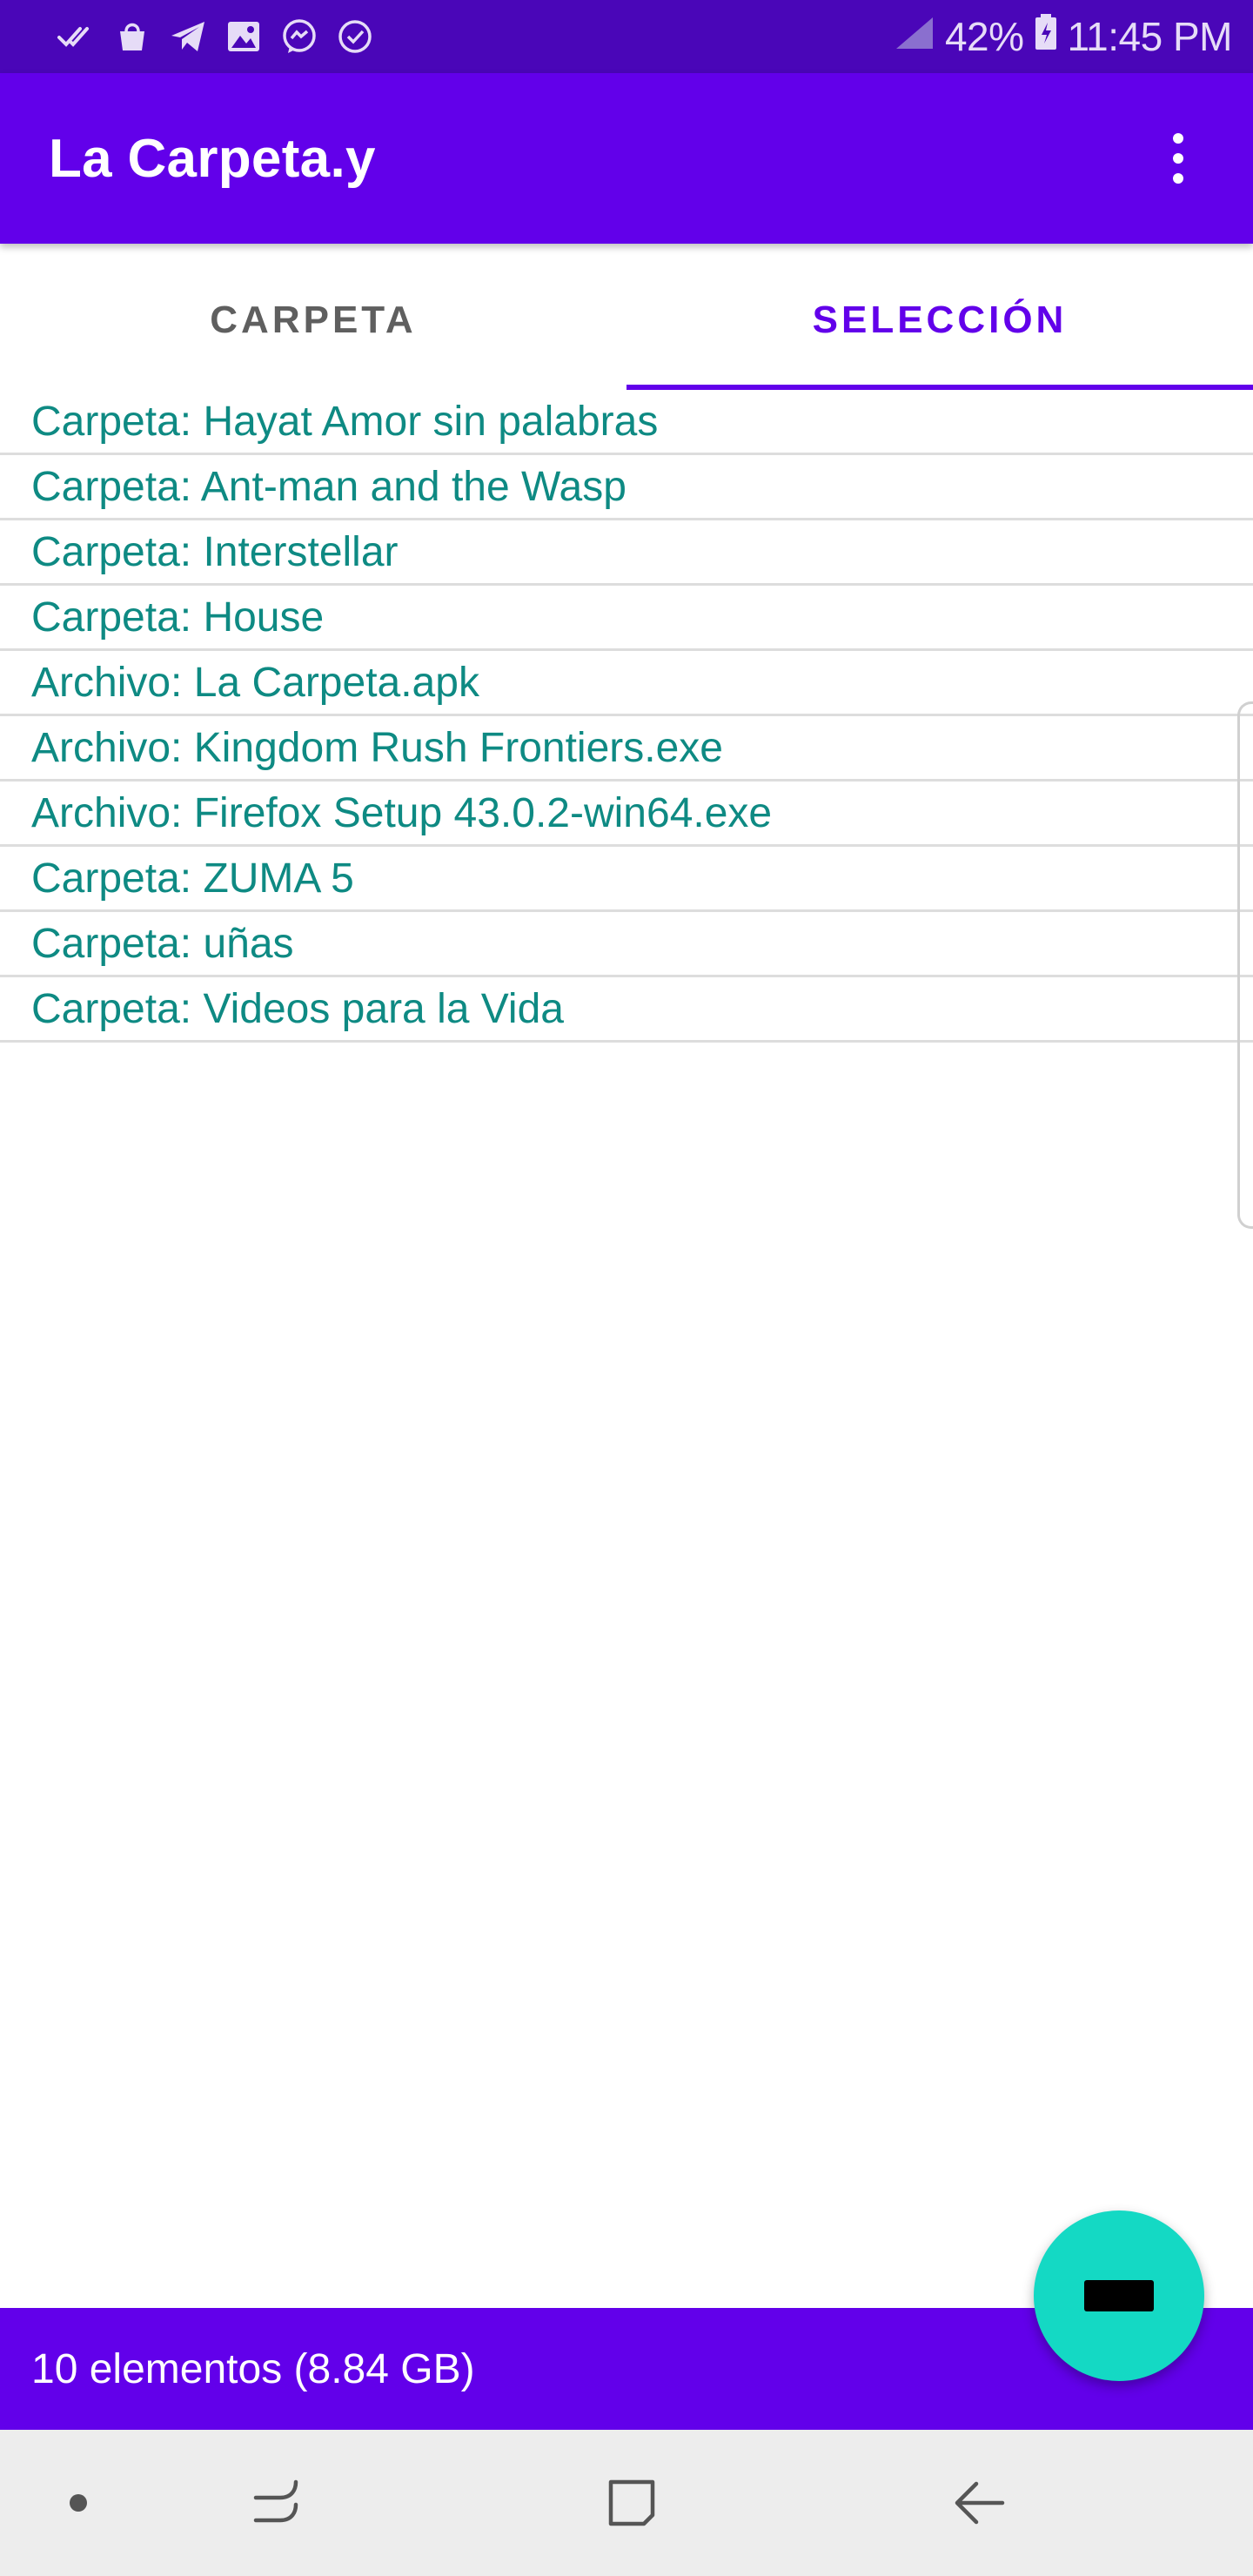 Image resolution: width=1253 pixels, height=2576 pixels. Describe the element at coordinates (1150, 37) in the screenshot. I see `clock: 11:45 PM` at that location.